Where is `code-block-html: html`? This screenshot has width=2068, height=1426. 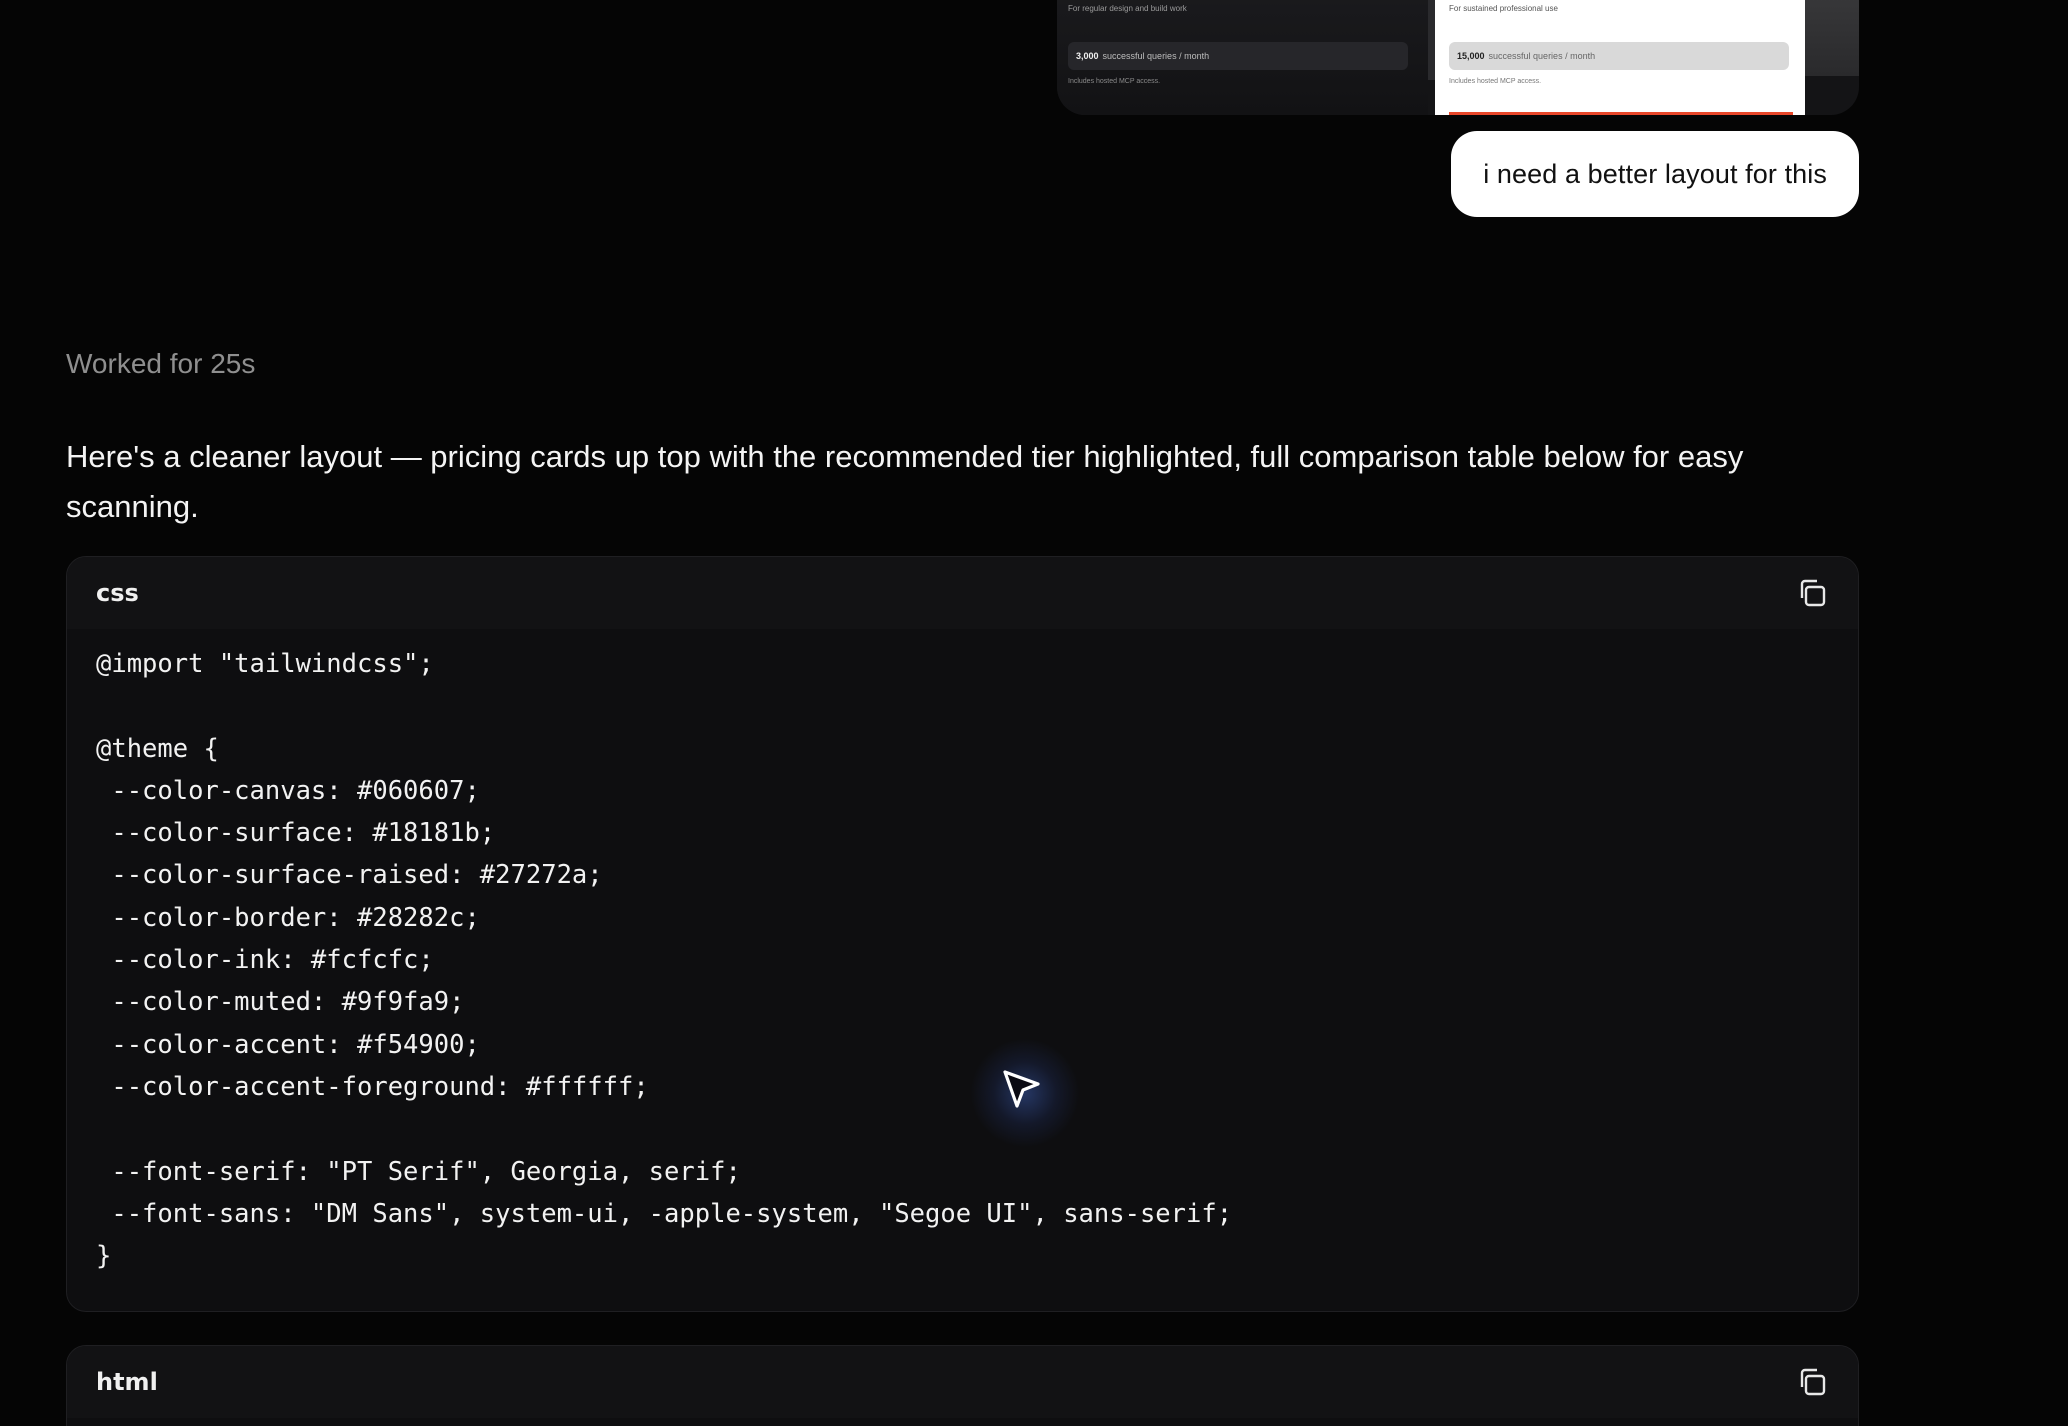 code-block-html: html is located at coordinates (962, 1385).